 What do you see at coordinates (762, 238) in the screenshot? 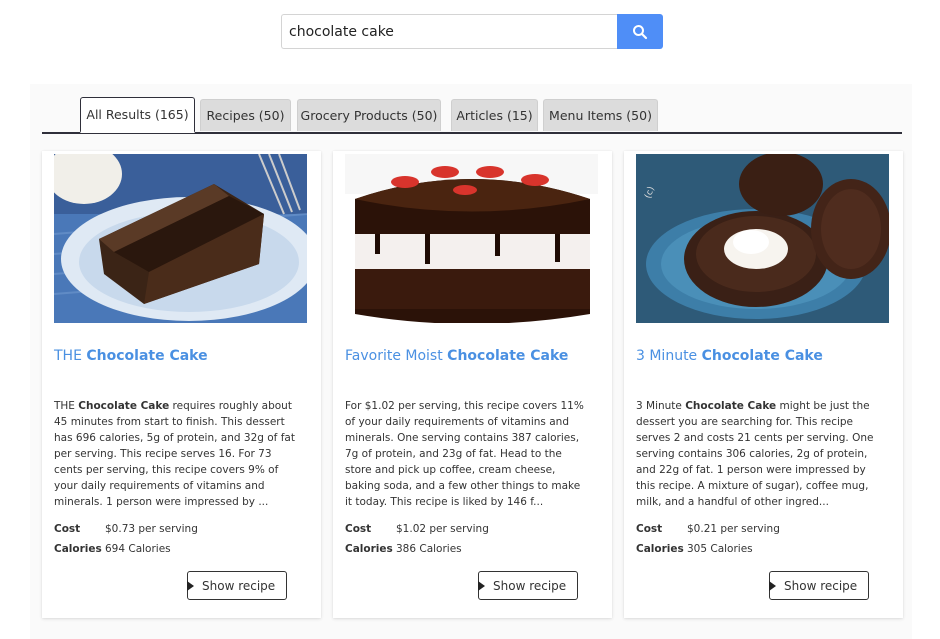
I see `recipe-image: (c)` at bounding box center [762, 238].